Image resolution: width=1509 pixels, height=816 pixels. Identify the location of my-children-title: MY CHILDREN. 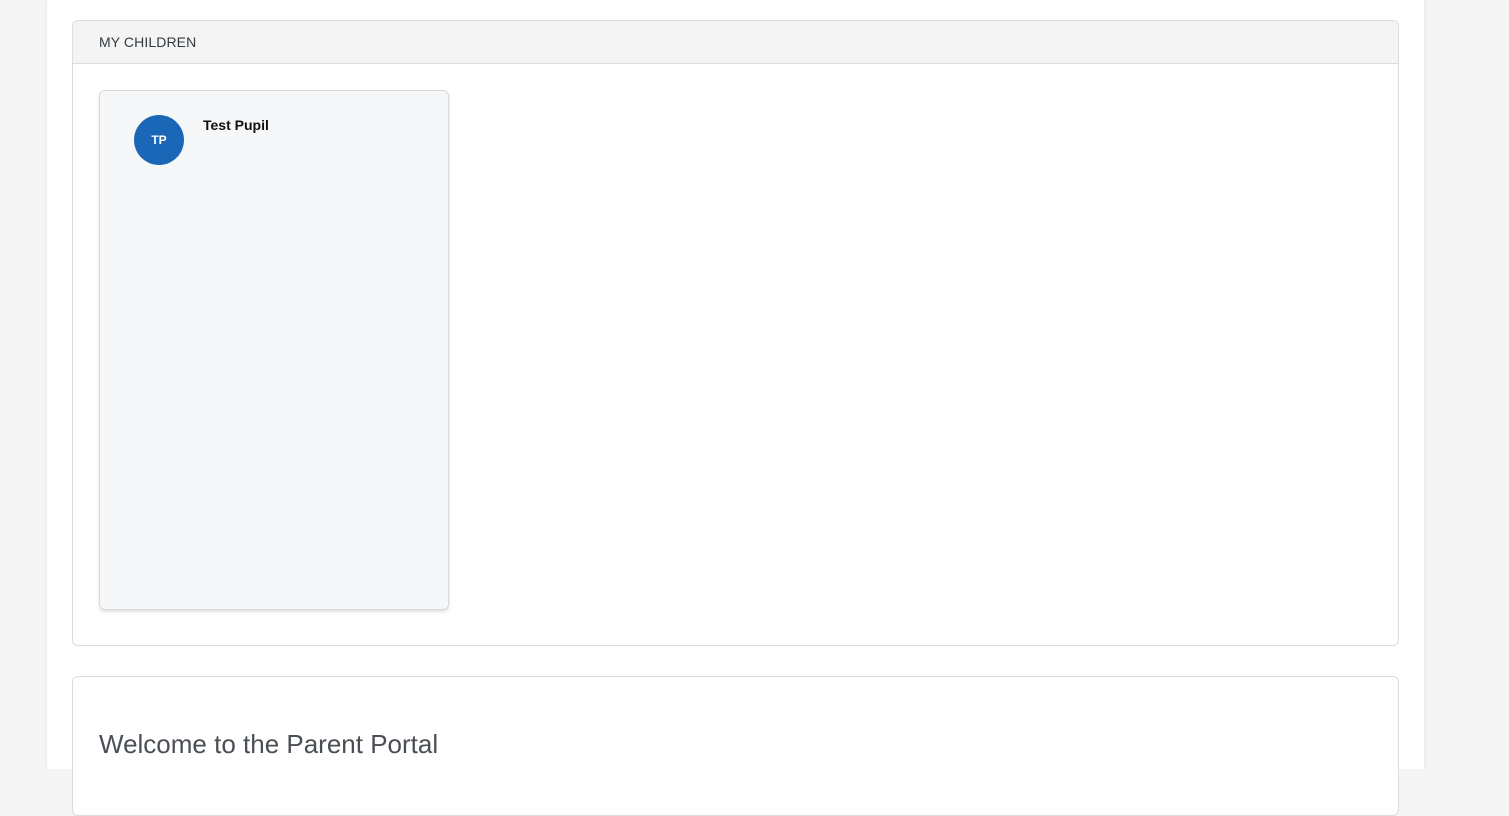
(148, 42).